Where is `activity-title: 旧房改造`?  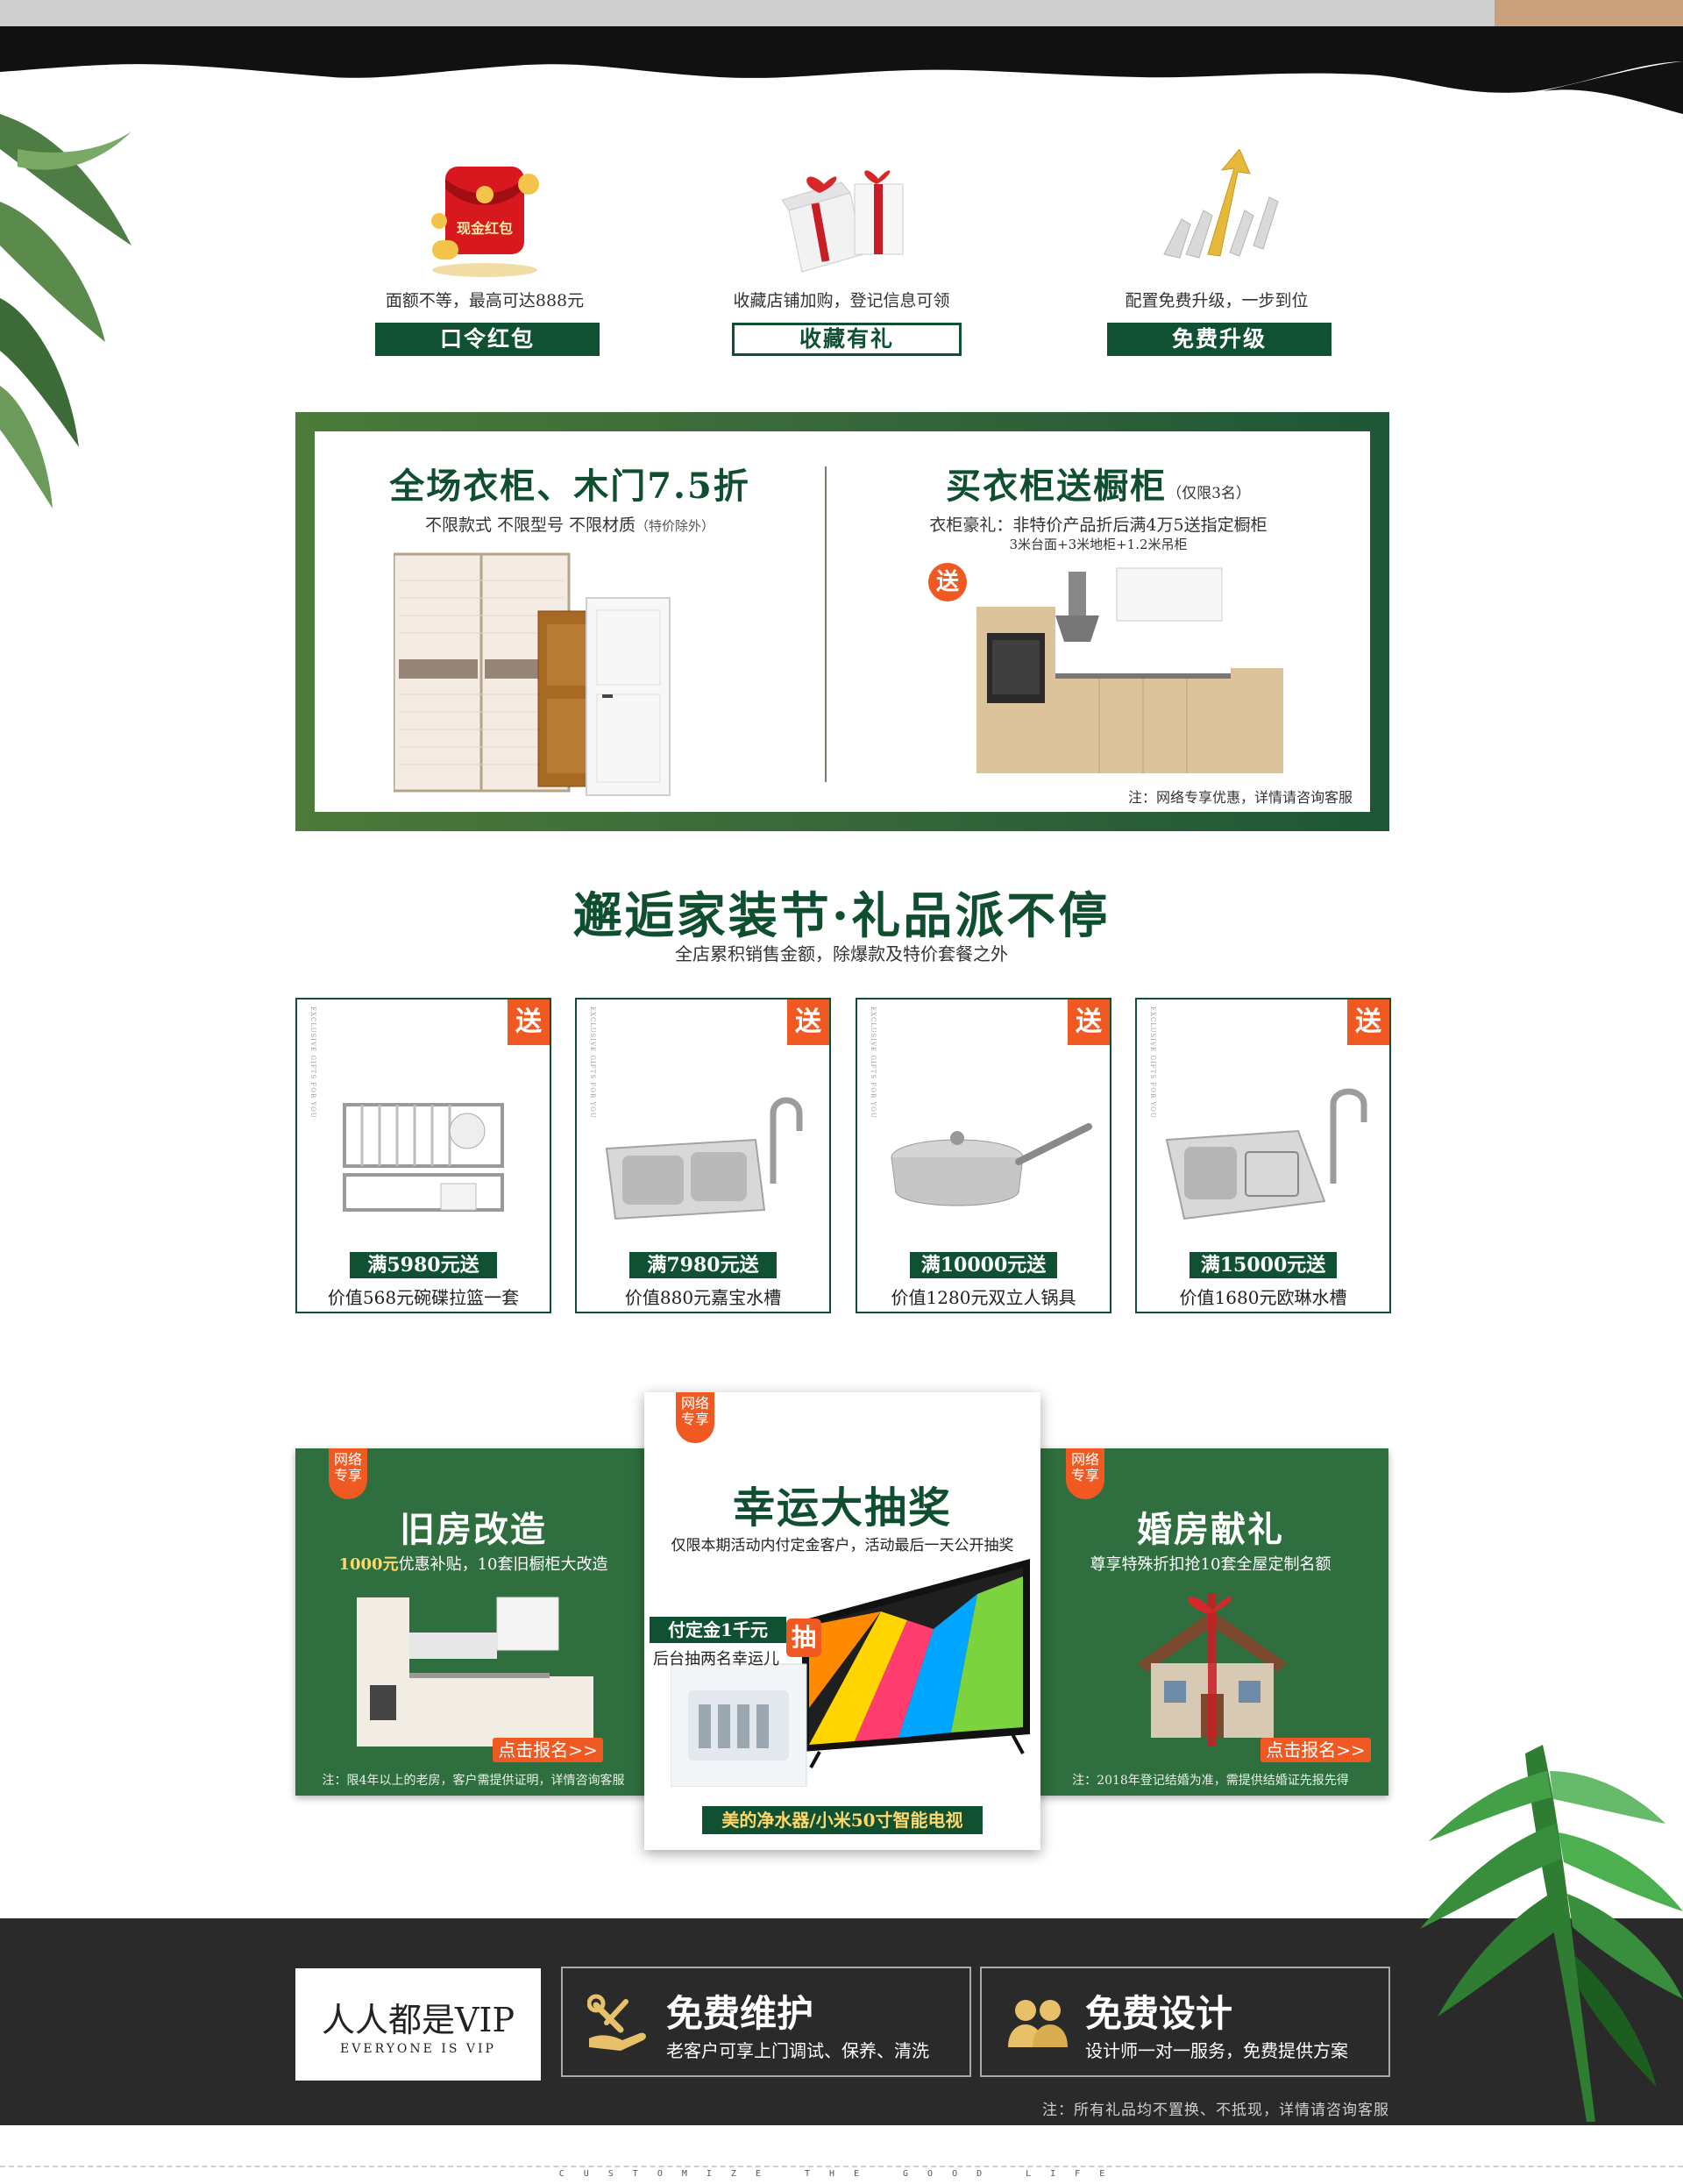 activity-title: 旧房改造 is located at coordinates (474, 1529).